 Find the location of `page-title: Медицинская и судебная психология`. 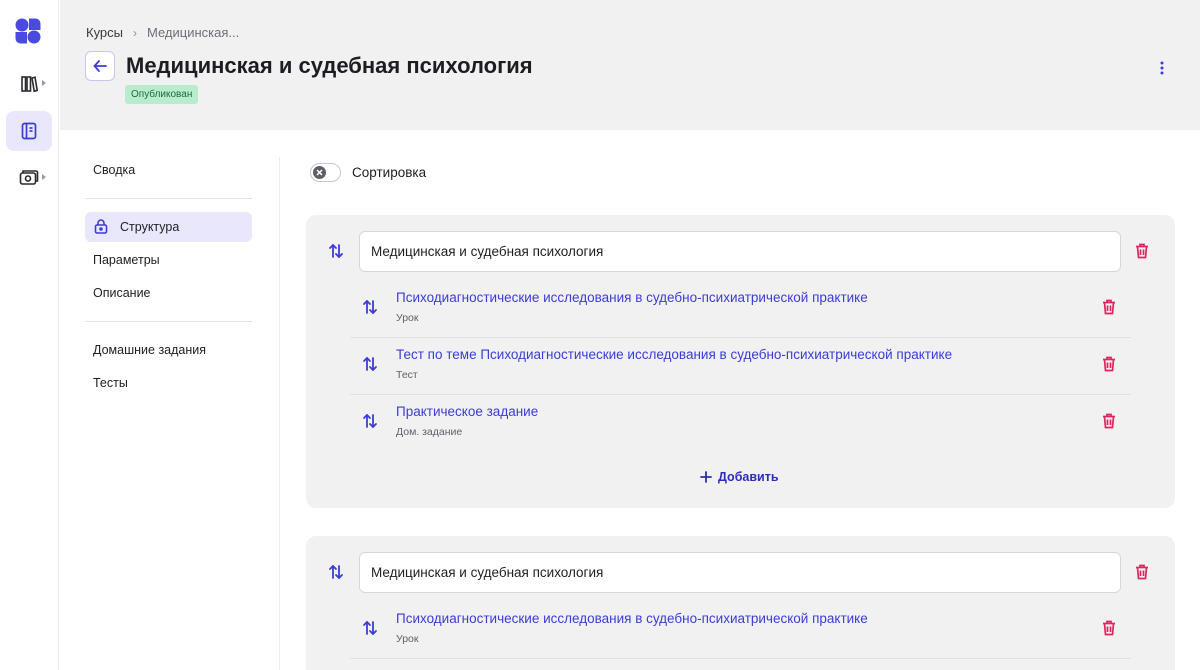

page-title: Медицинская и судебная психология is located at coordinates (329, 65).